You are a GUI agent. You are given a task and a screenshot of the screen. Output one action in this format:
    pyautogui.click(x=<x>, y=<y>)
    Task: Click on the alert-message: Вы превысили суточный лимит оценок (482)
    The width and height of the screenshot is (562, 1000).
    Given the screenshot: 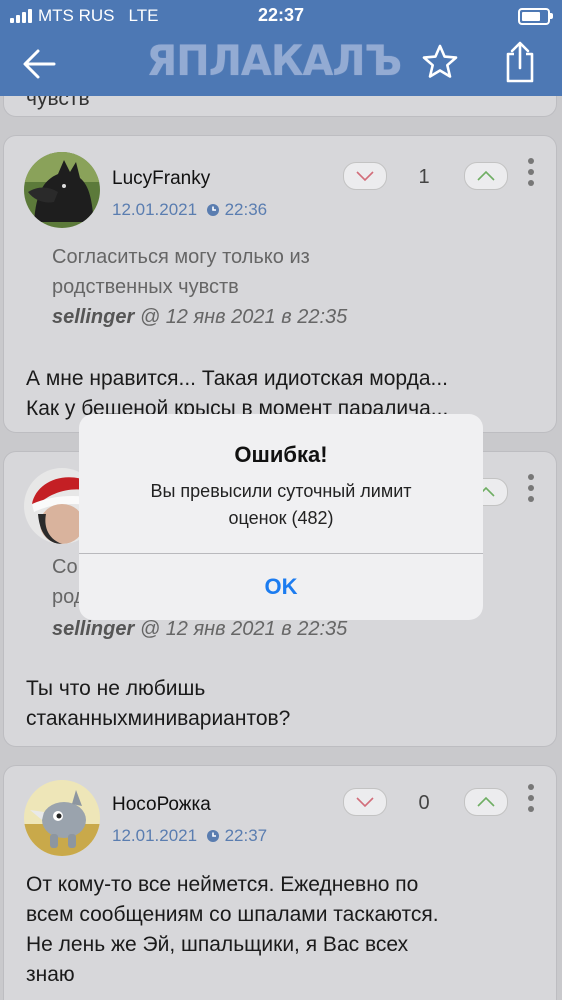 What is the action you would take?
    pyautogui.click(x=281, y=504)
    